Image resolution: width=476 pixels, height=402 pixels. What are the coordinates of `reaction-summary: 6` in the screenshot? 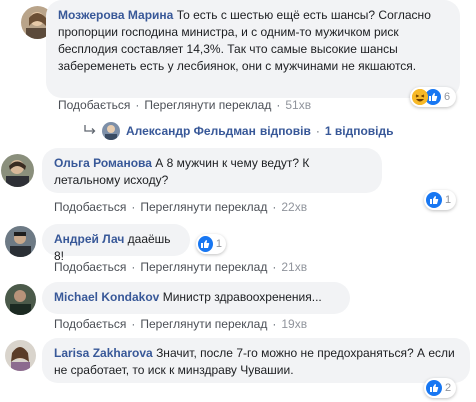 It's located at (433, 97).